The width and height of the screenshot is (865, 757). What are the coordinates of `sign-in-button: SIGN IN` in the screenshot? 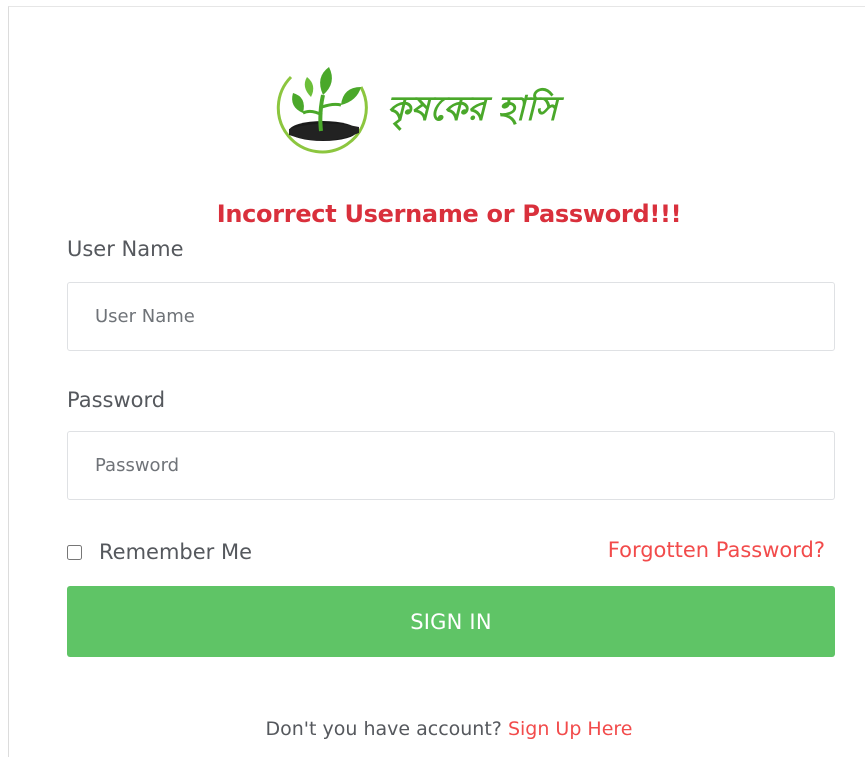 It's located at (451, 621).